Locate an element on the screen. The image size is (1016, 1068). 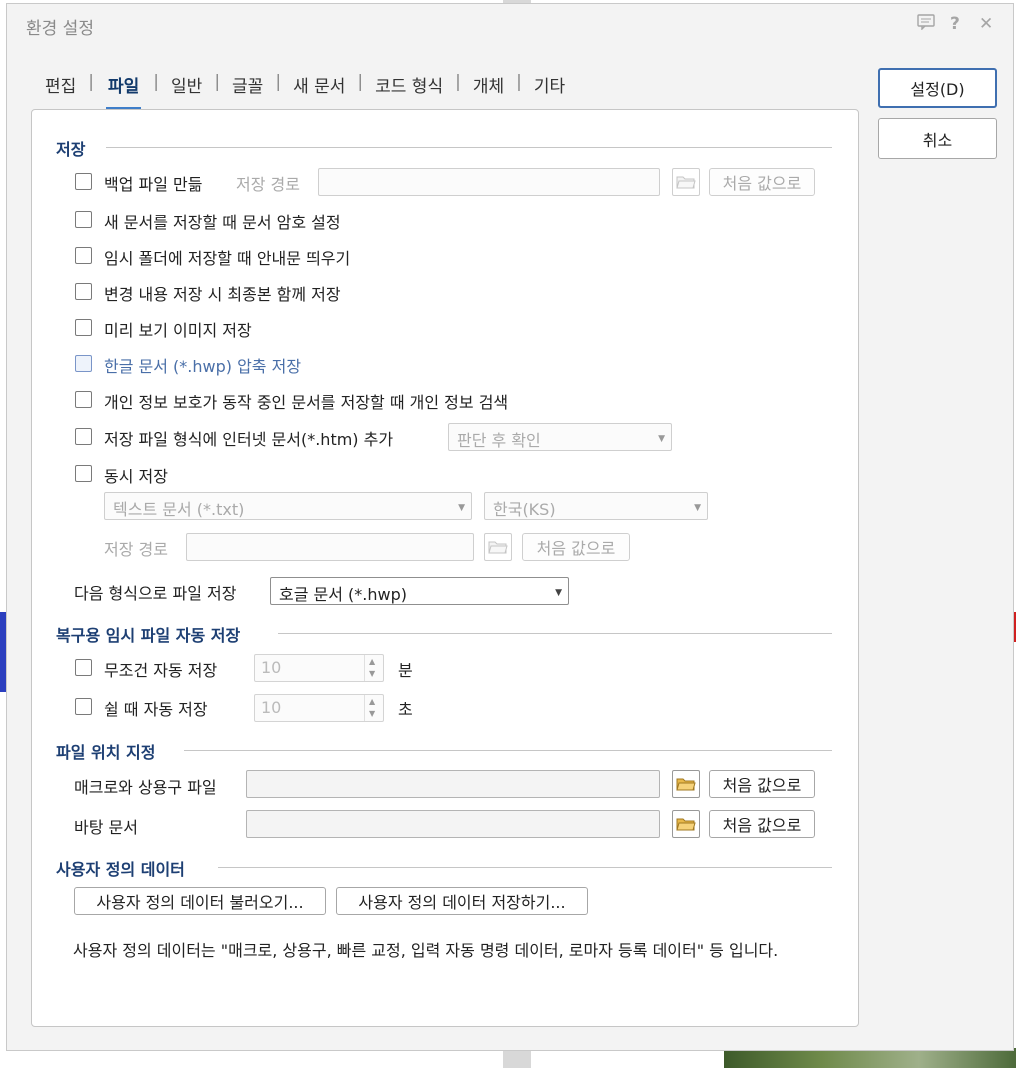
tab-new-document: 새 문서 is located at coordinates (319, 83).